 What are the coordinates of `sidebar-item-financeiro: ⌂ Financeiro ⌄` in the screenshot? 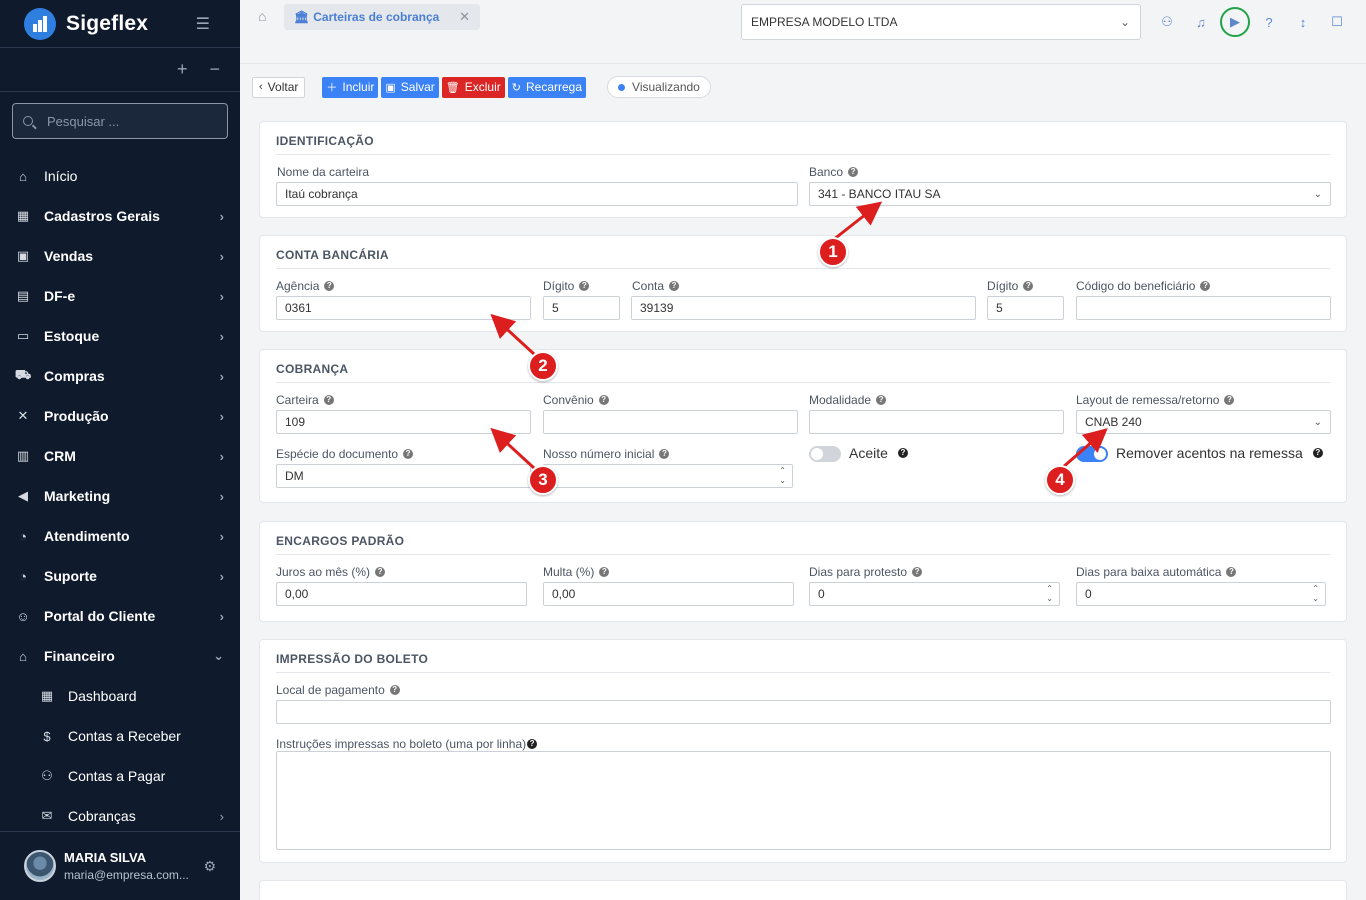 It's located at (120, 656).